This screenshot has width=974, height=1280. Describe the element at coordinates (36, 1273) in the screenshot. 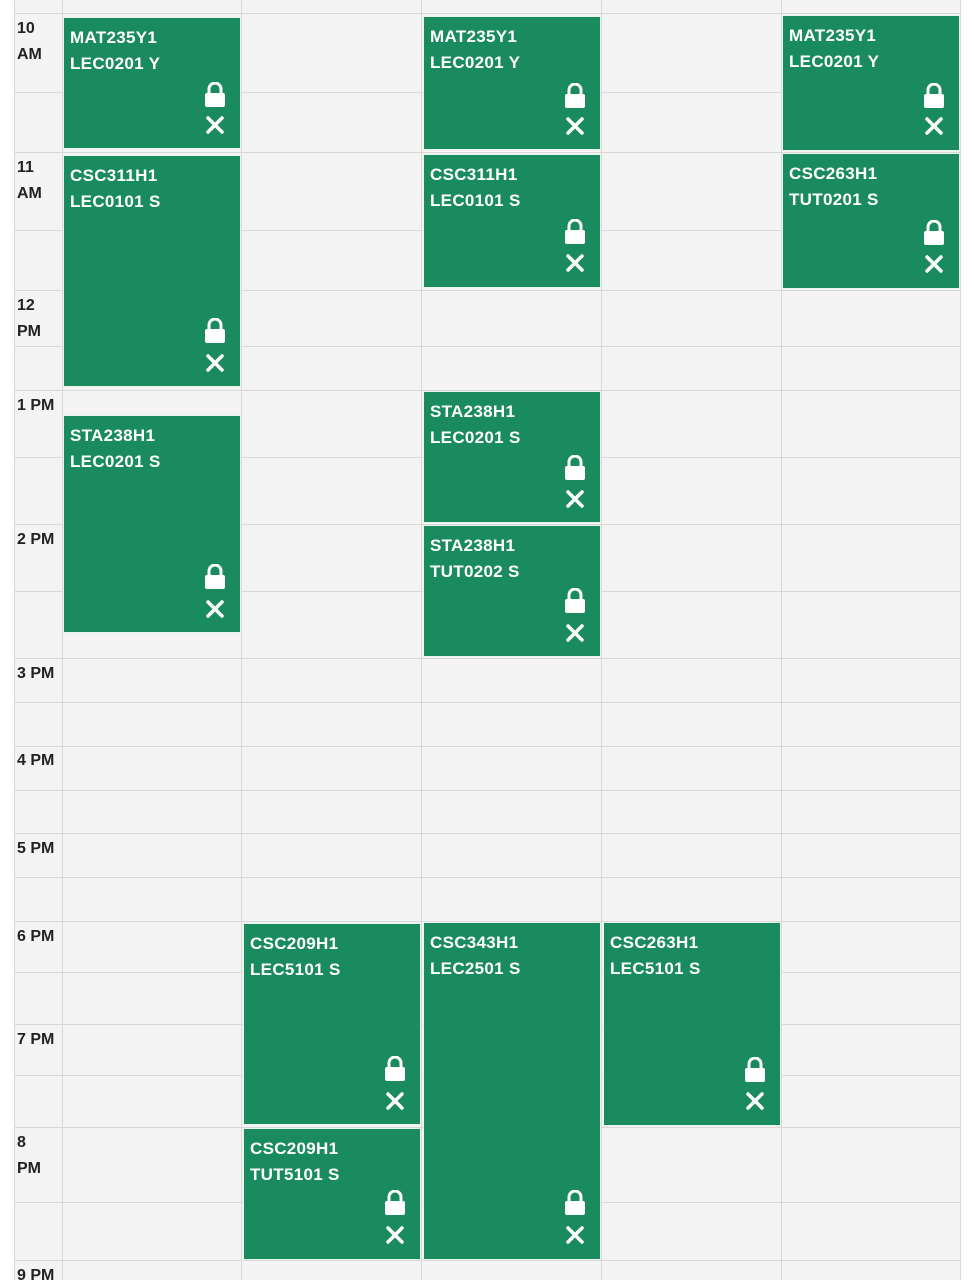

I see `time-label-9pm: 9 PM` at that location.